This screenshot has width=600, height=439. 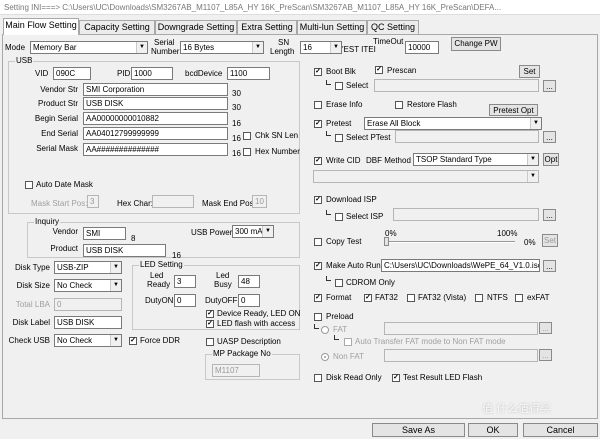 I want to click on exfat-checkbox, so click(x=519, y=298).